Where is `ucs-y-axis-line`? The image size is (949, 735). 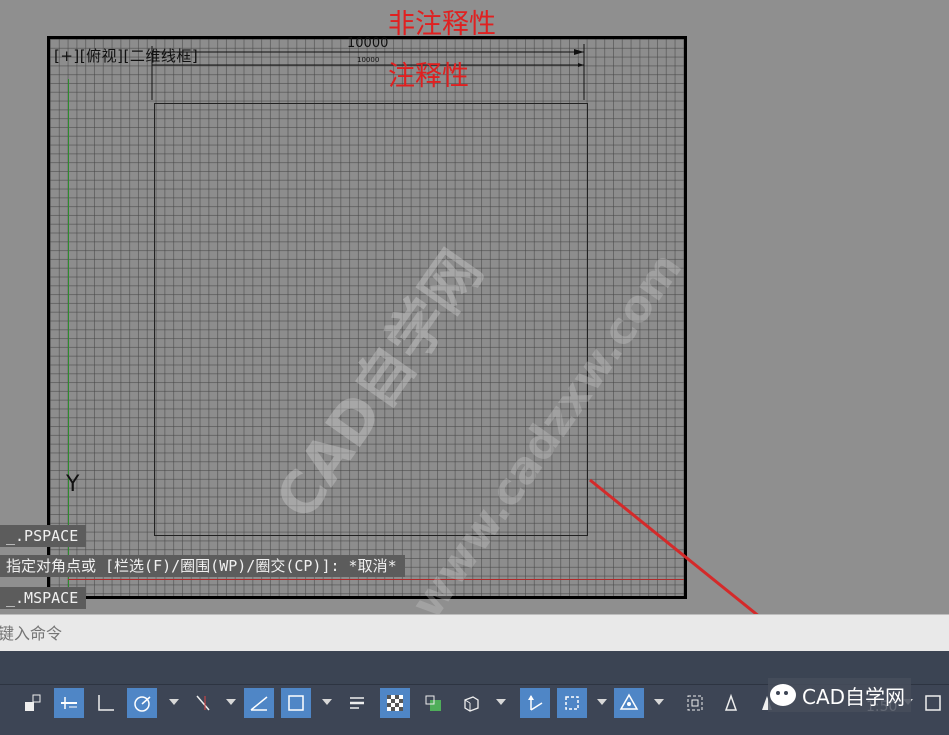
ucs-y-axis-line is located at coordinates (68, 337).